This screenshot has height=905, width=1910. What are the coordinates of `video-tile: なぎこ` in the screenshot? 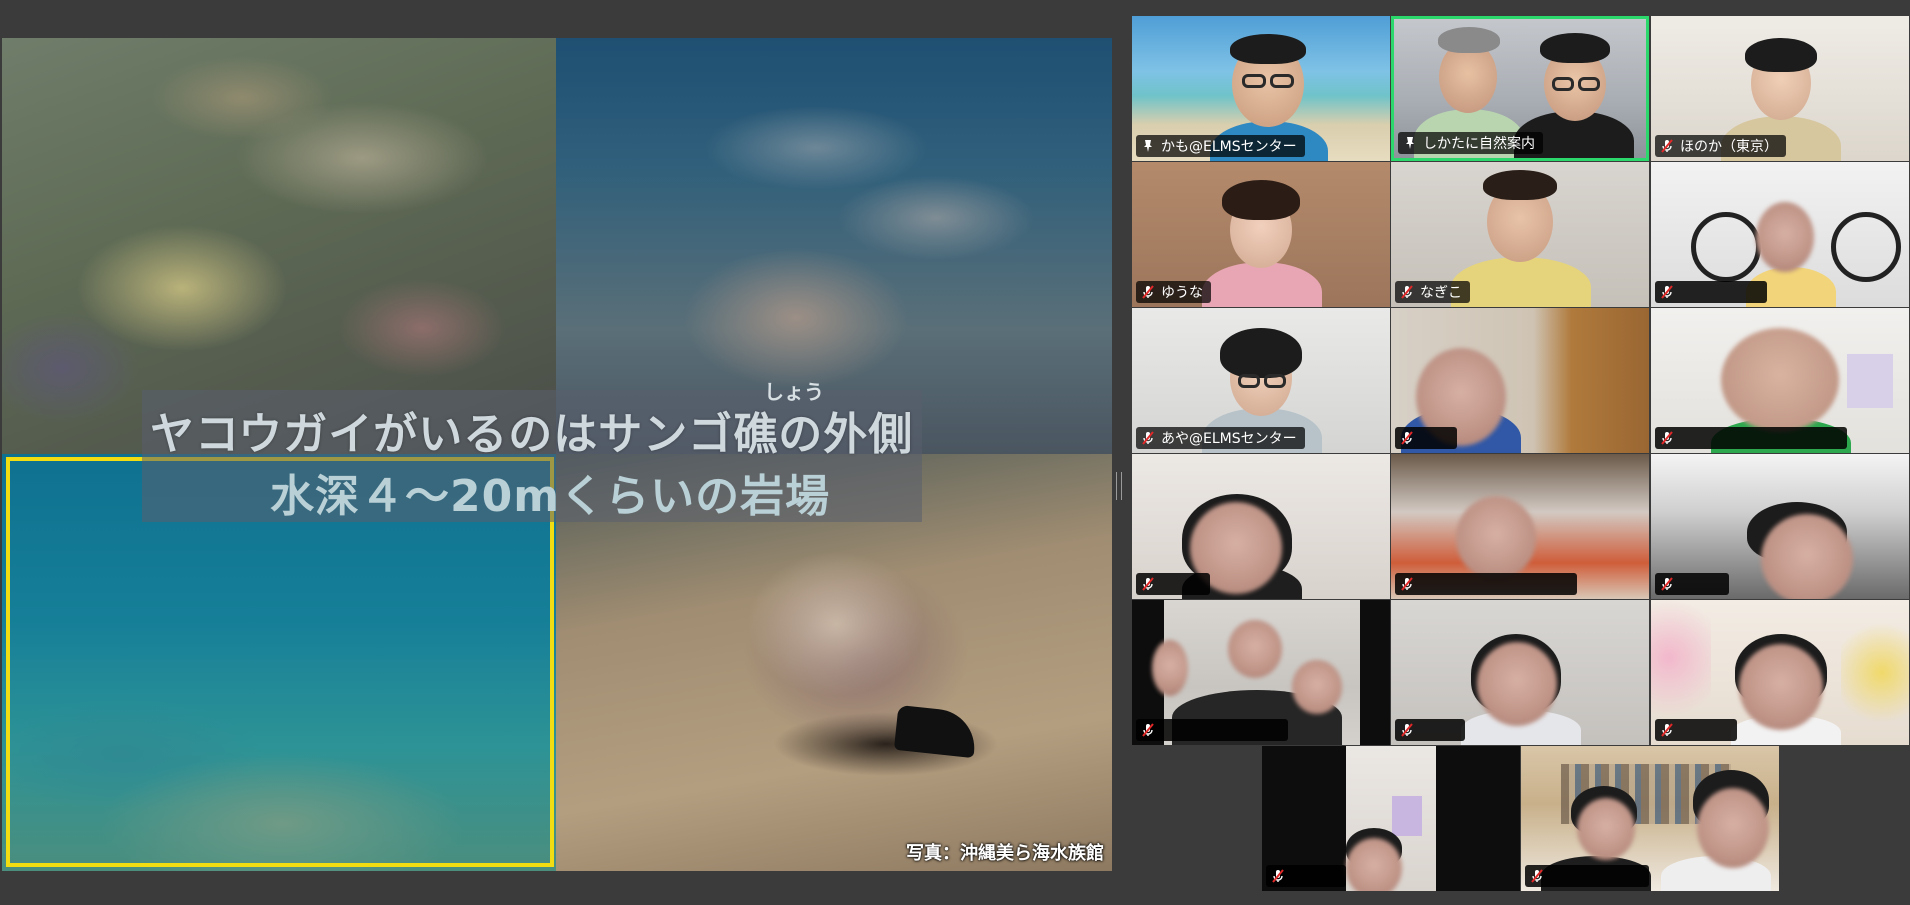 It's located at (1520, 234).